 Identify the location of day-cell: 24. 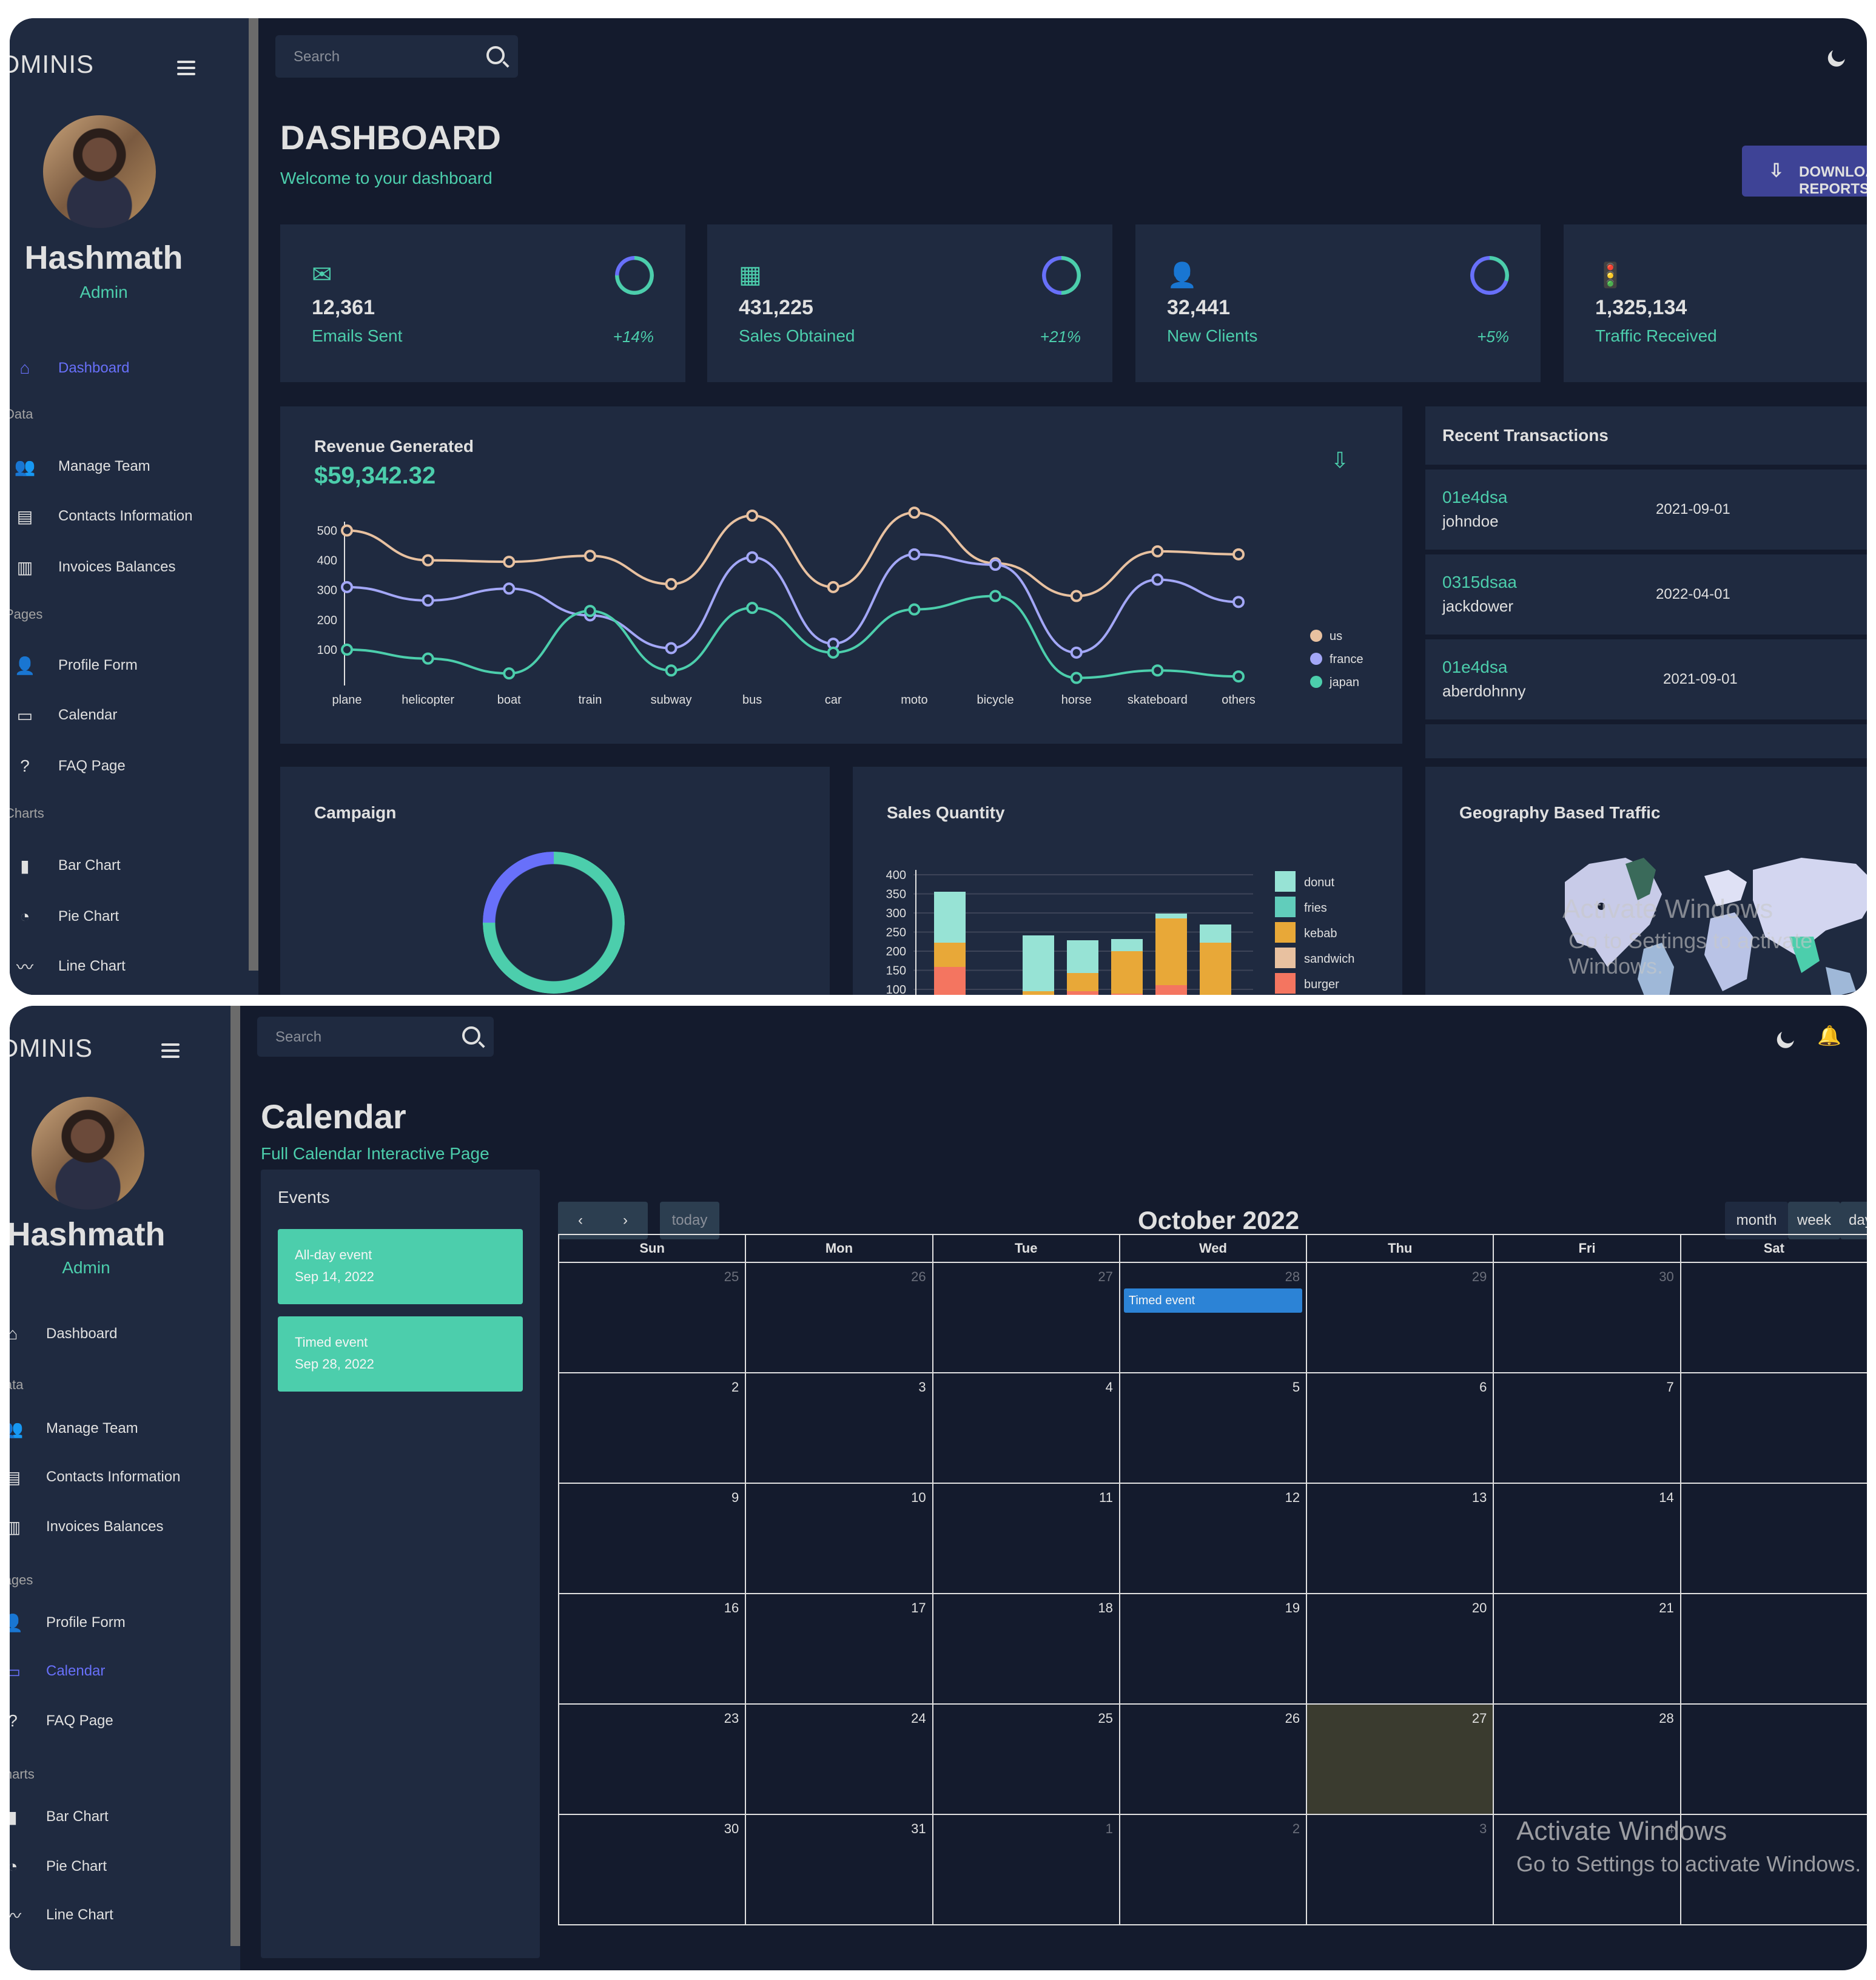
(839, 1759).